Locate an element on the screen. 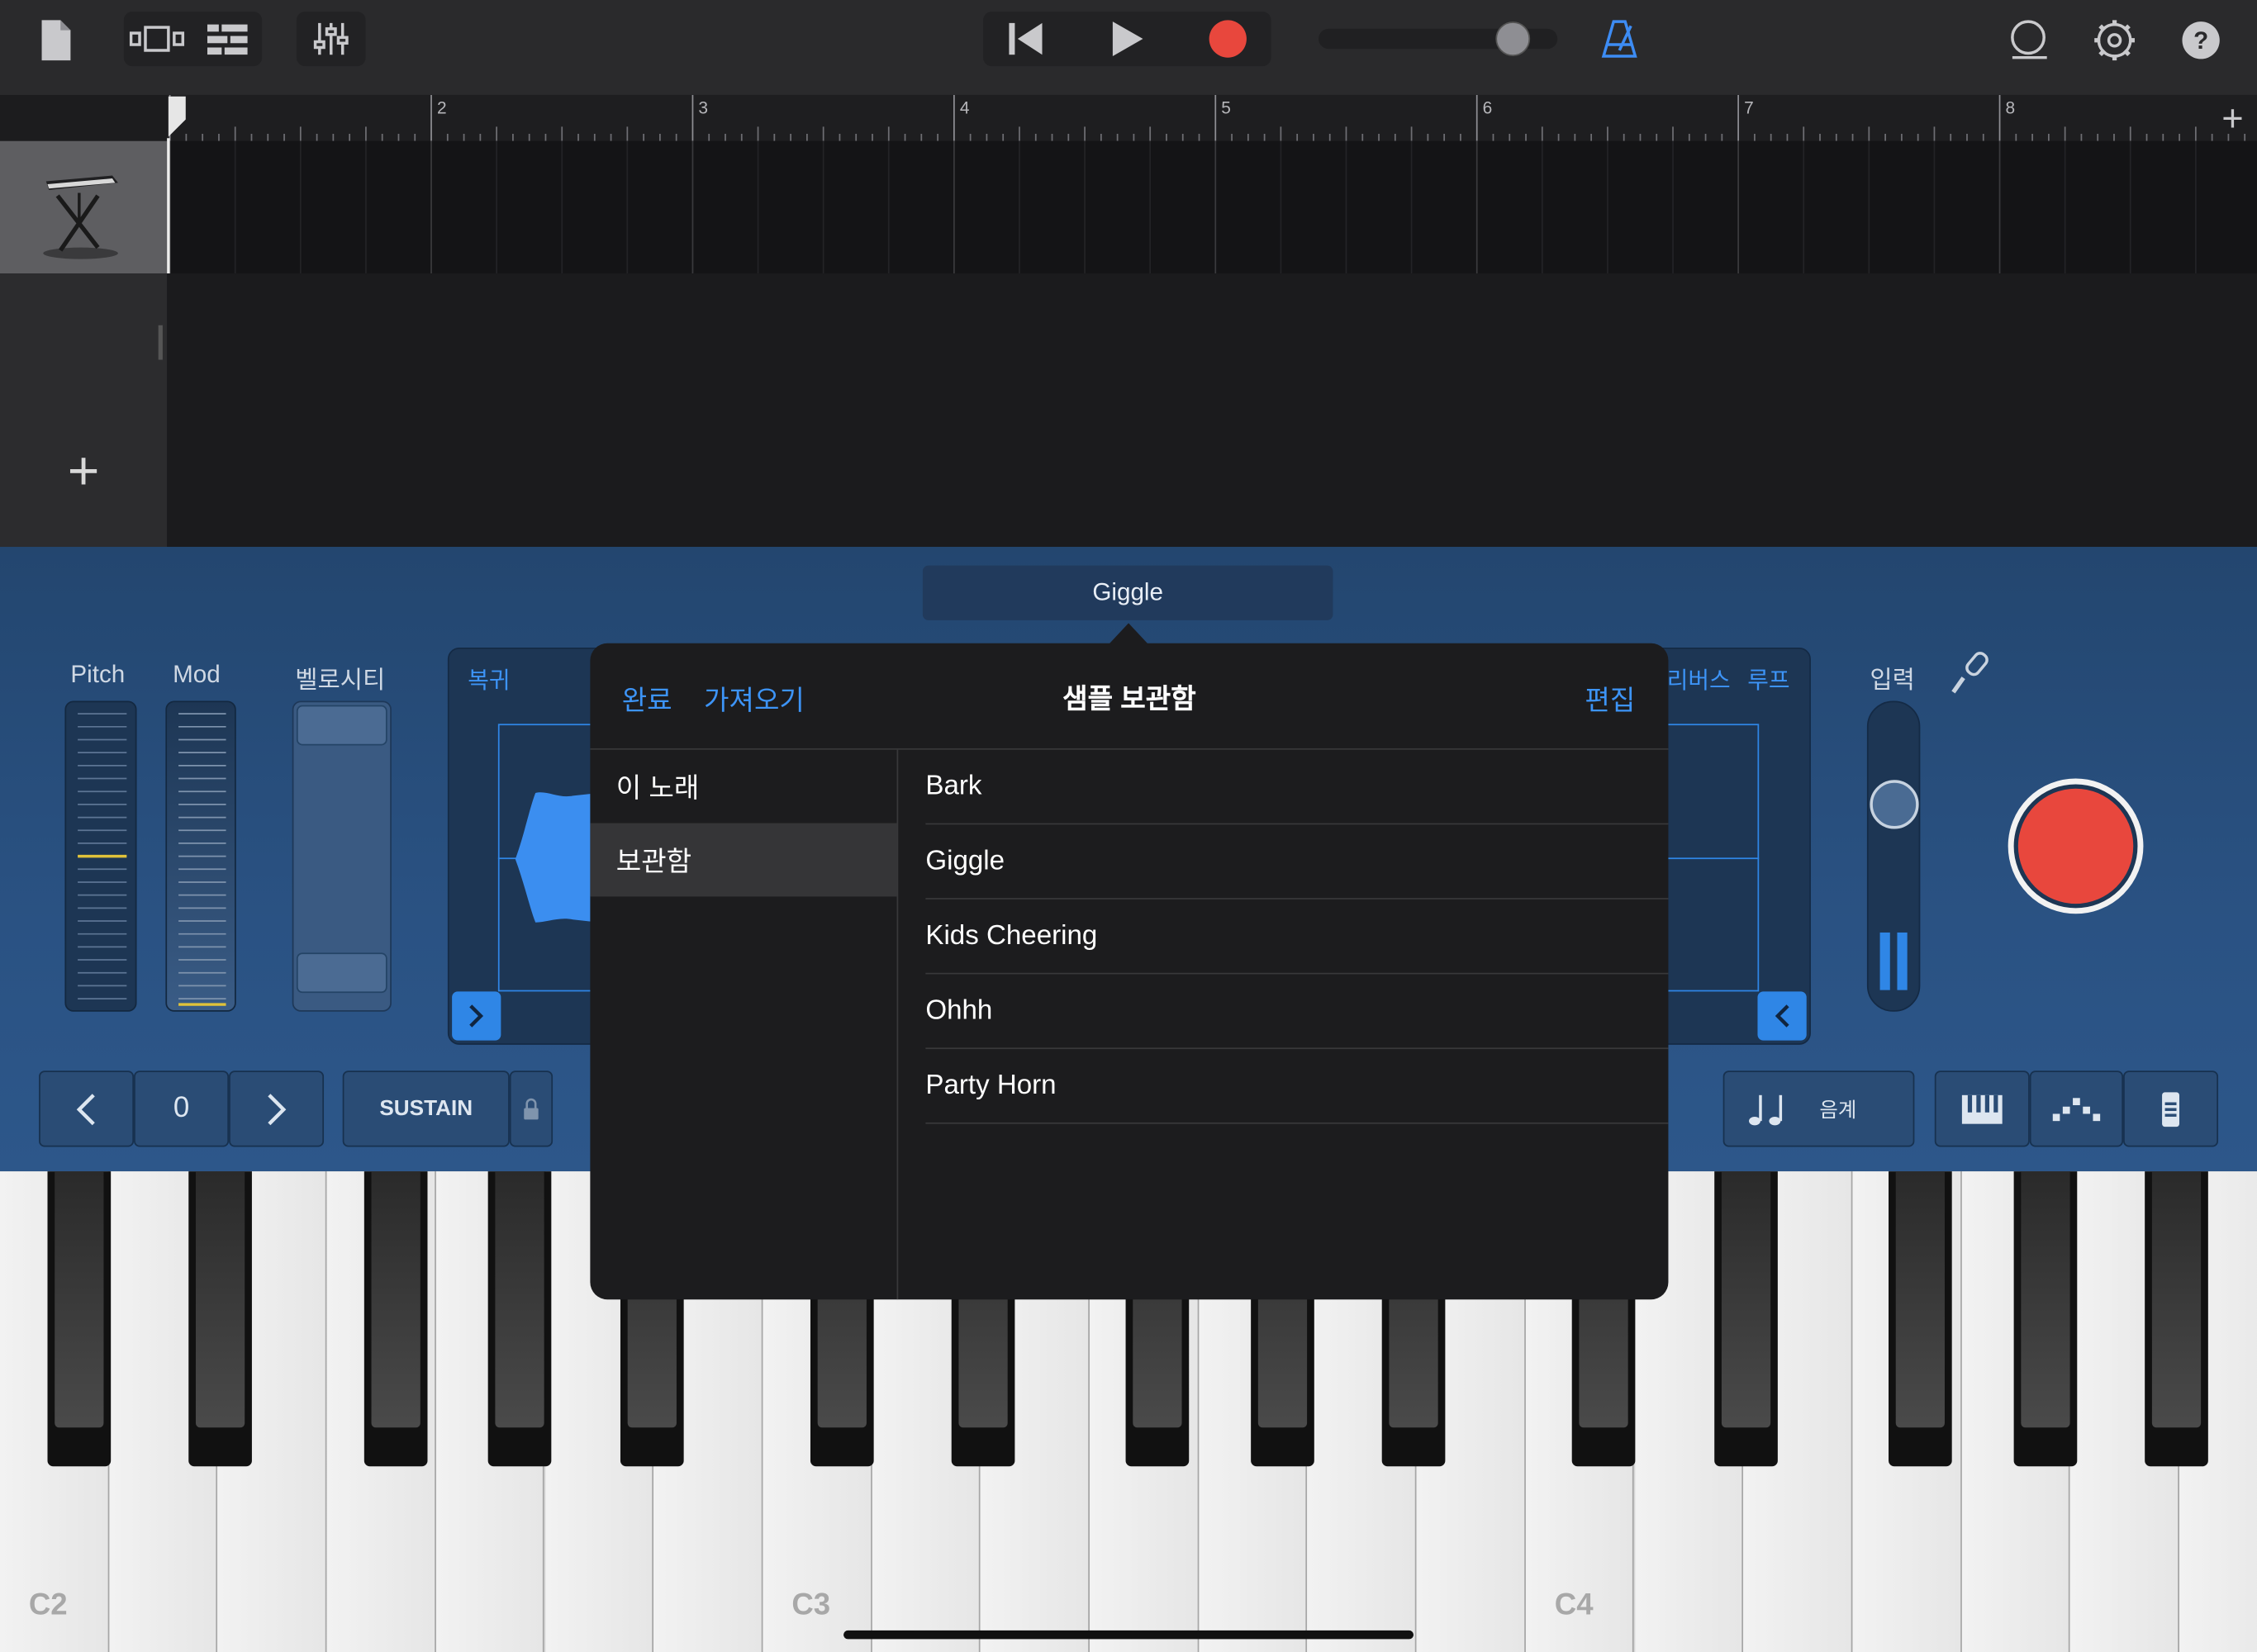  sustain-button: SUSTAIN is located at coordinates (426, 1108).